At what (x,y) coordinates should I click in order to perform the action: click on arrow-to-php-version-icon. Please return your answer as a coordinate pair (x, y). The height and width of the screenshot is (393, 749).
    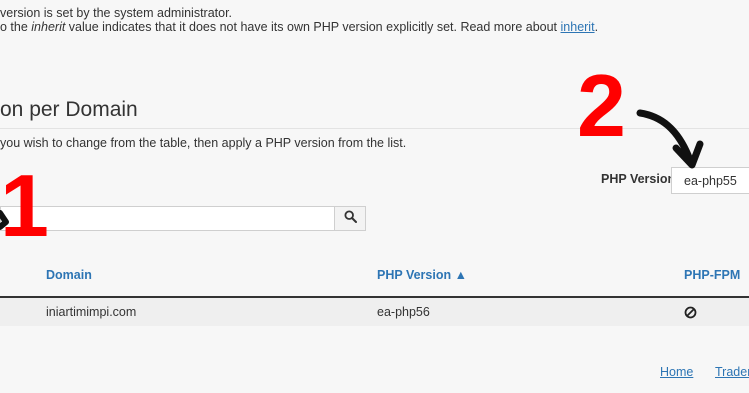
    Looking at the image, I should click on (670, 139).